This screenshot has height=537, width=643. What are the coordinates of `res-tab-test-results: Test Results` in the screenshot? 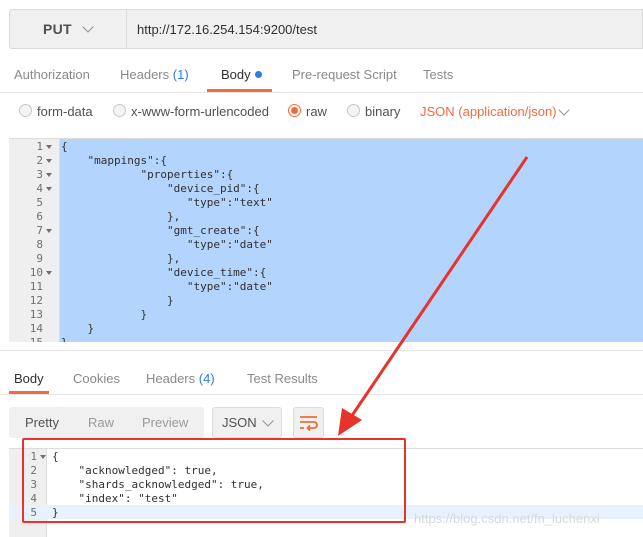 It's located at (282, 378).